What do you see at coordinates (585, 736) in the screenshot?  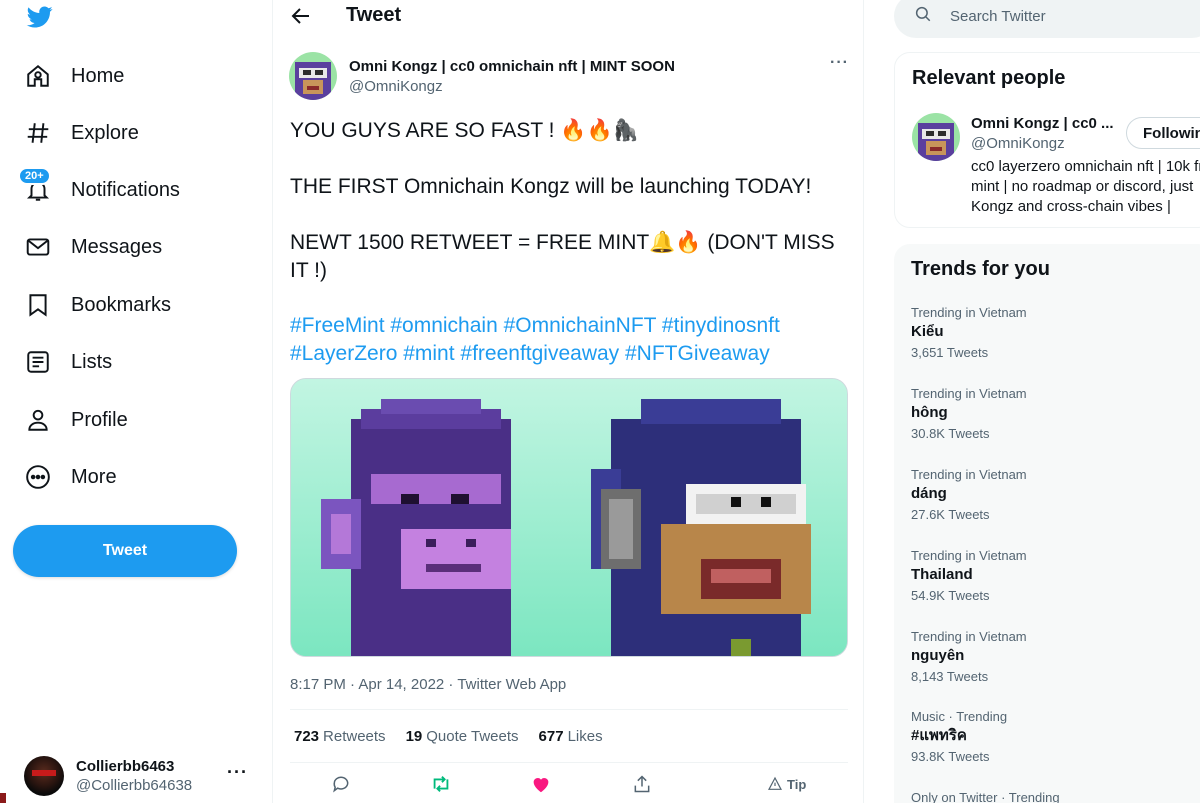 I see `likes-label: Likes` at bounding box center [585, 736].